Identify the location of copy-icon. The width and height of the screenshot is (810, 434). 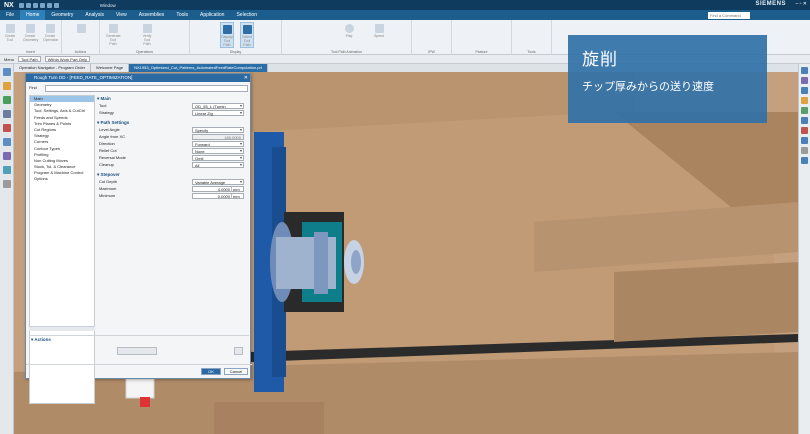
(49, 5).